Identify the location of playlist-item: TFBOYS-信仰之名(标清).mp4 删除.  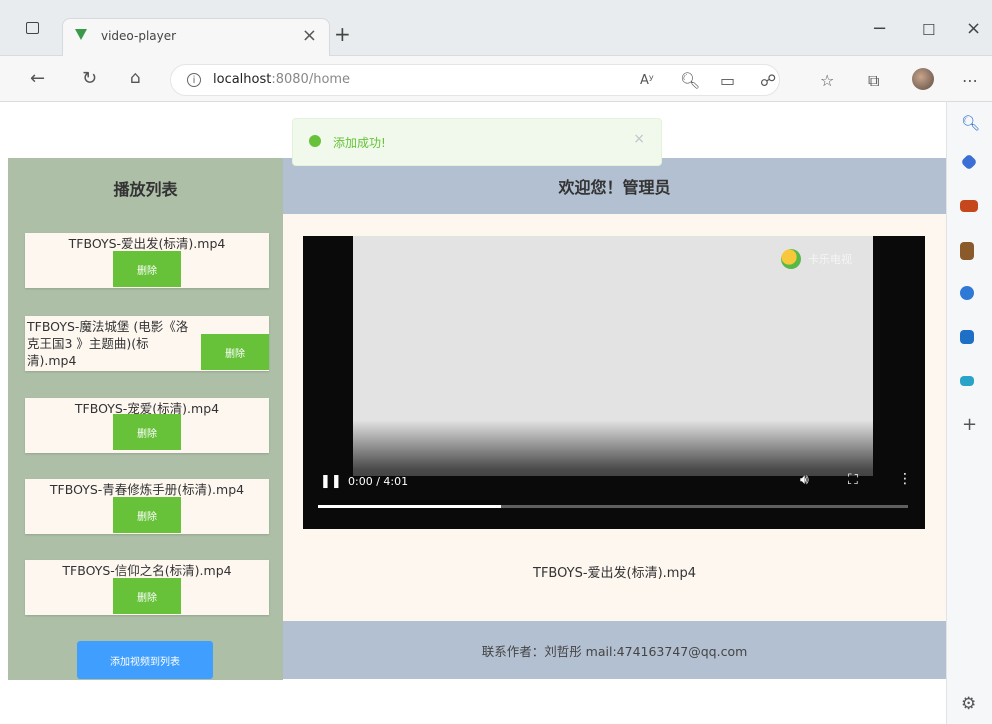
(147, 587).